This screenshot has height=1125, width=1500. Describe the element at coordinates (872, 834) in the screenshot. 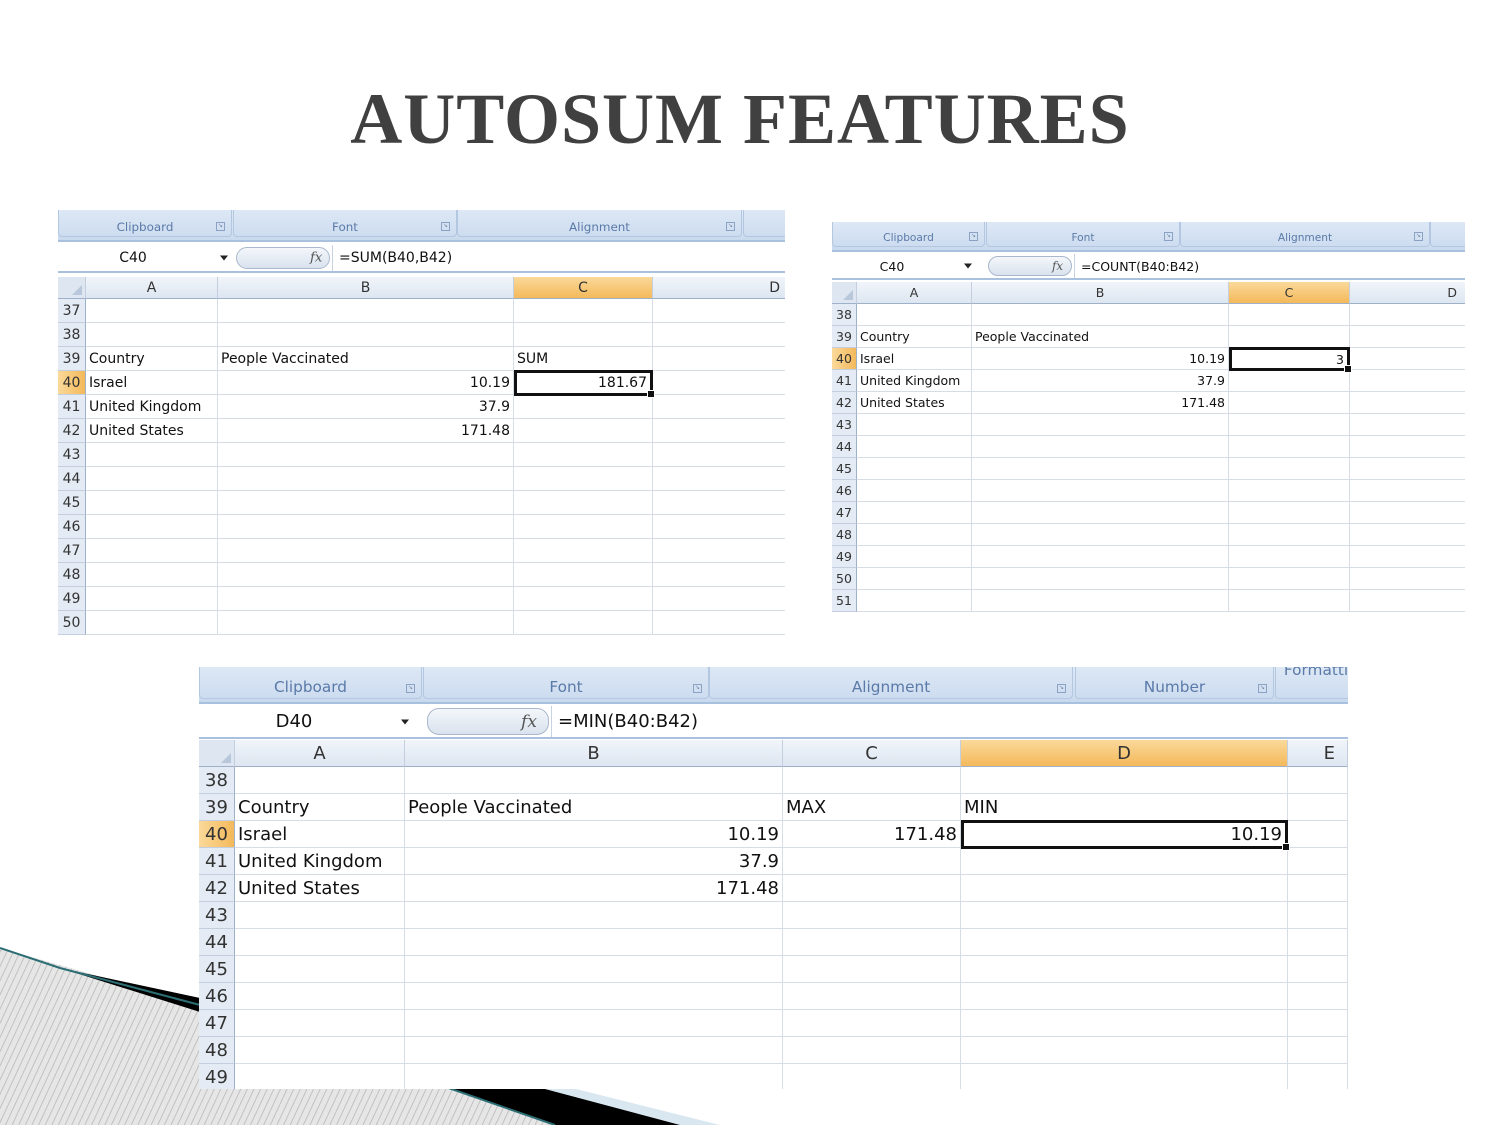

I see `cell-c40: 171.48` at that location.